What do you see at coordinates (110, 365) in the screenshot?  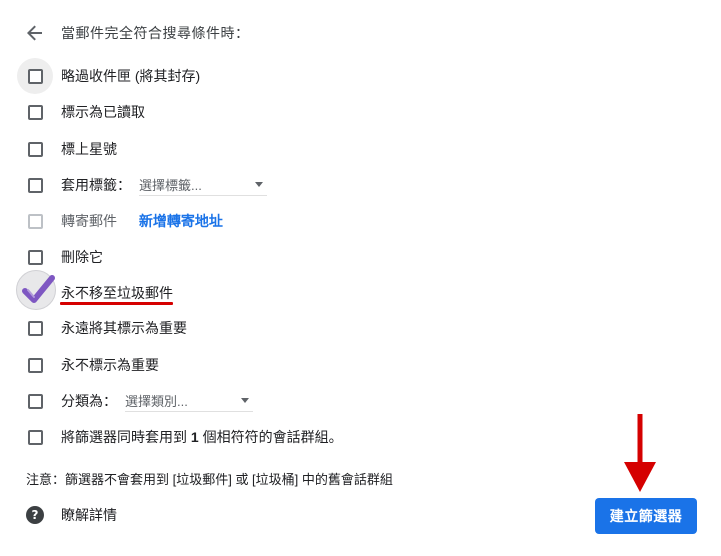 I see `option-label: 永不標示為重要` at bounding box center [110, 365].